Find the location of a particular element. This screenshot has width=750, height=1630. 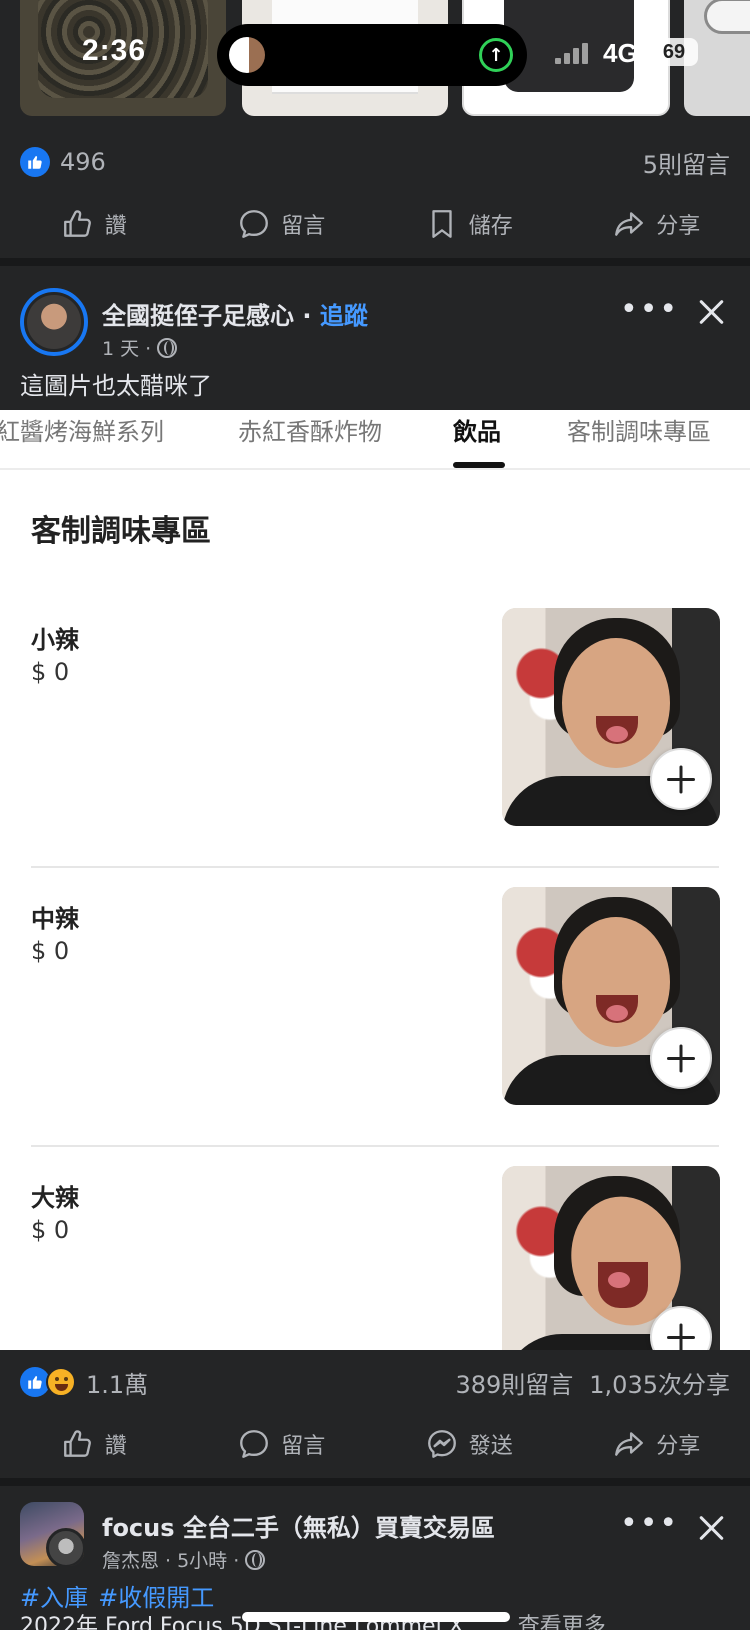

post1-actions: 讚 留言 儲存 分享 is located at coordinates (375, 224).